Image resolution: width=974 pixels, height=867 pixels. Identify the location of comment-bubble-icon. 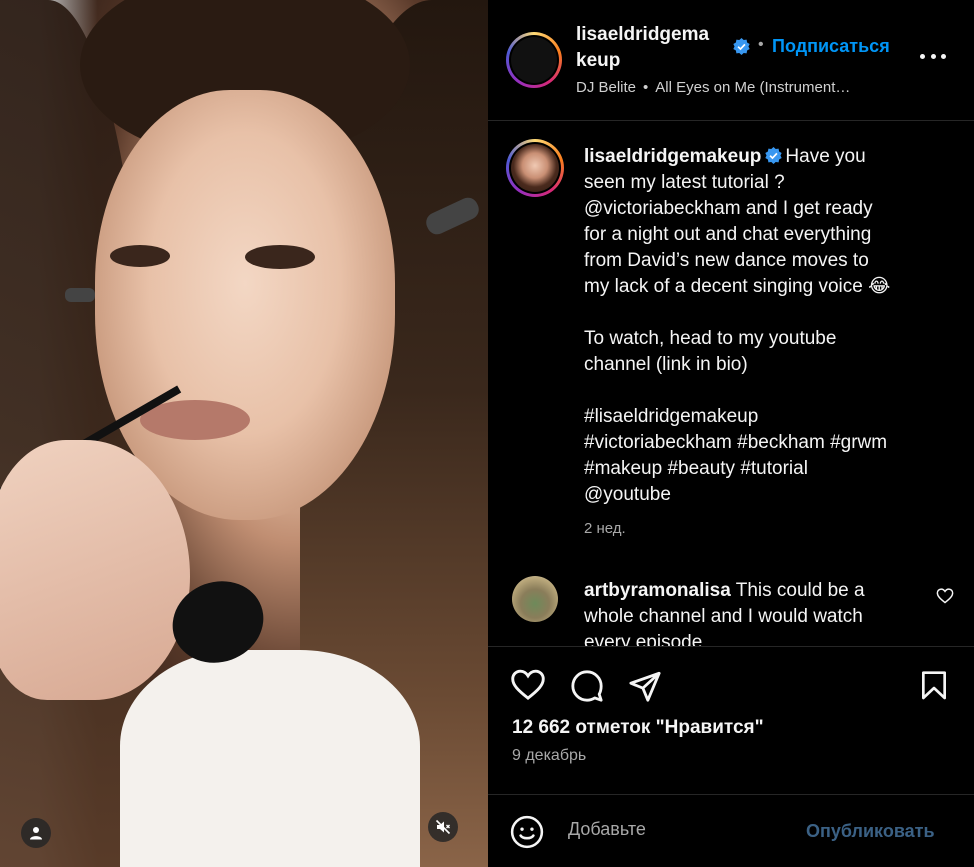
(587, 686).